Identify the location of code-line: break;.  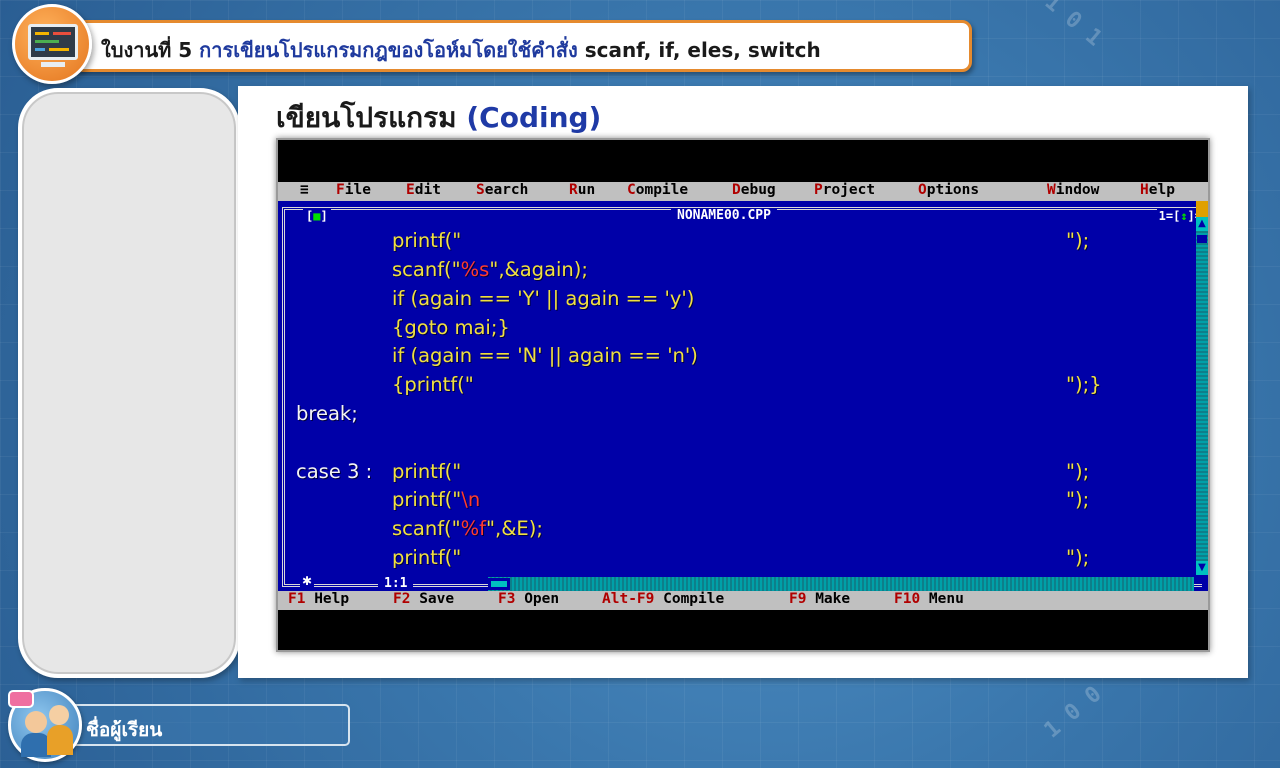
(327, 413).